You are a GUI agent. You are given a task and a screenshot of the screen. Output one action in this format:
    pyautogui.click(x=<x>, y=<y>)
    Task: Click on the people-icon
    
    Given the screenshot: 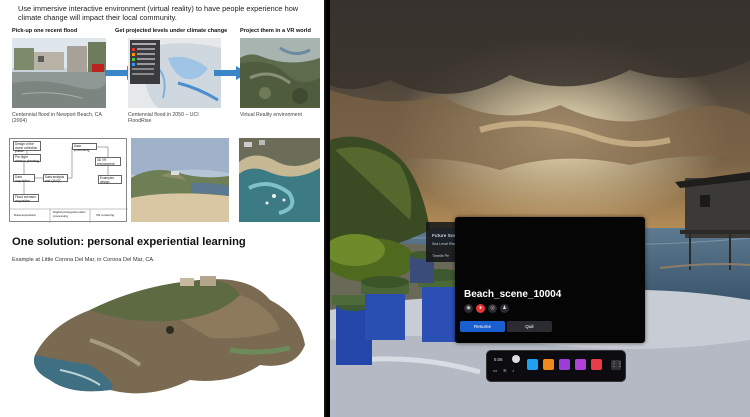 What is the action you would take?
    pyautogui.click(x=580, y=364)
    